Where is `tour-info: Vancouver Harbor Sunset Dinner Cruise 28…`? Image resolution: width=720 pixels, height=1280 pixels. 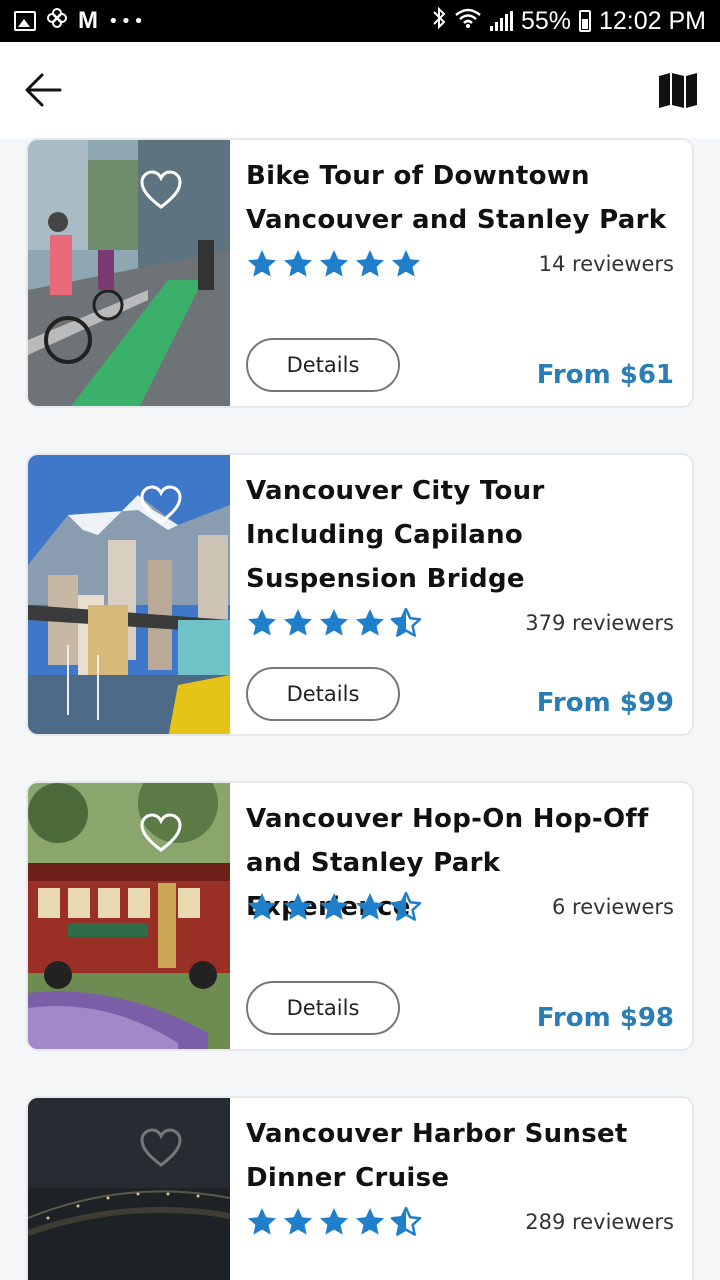 tour-info: Vancouver Harbor Sunset Dinner Cruise 28… is located at coordinates (460, 1189).